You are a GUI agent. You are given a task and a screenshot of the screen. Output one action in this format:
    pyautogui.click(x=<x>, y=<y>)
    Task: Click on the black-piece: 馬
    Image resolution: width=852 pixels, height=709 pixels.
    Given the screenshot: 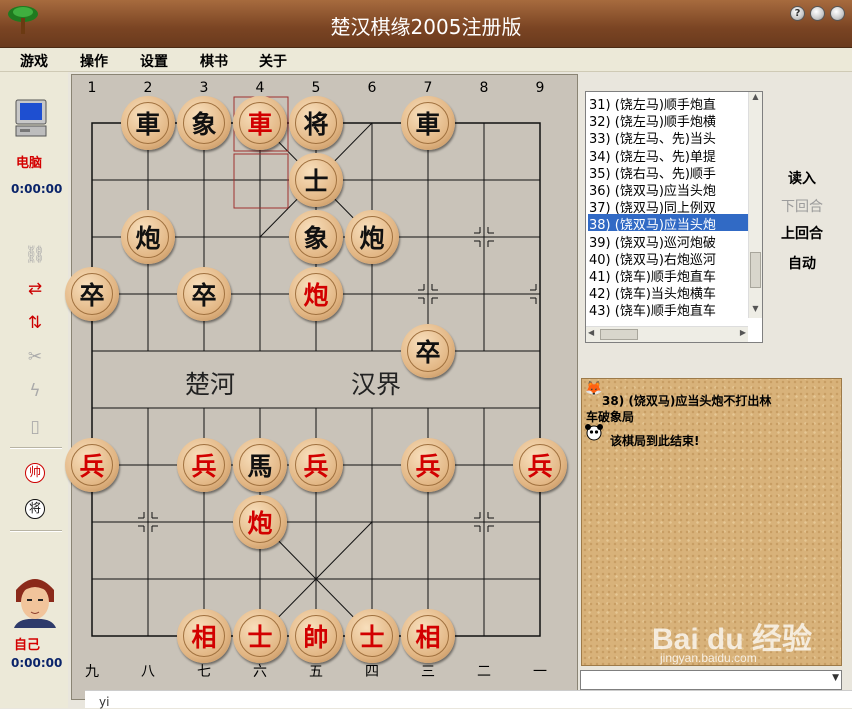 What is the action you would take?
    pyautogui.click(x=260, y=465)
    